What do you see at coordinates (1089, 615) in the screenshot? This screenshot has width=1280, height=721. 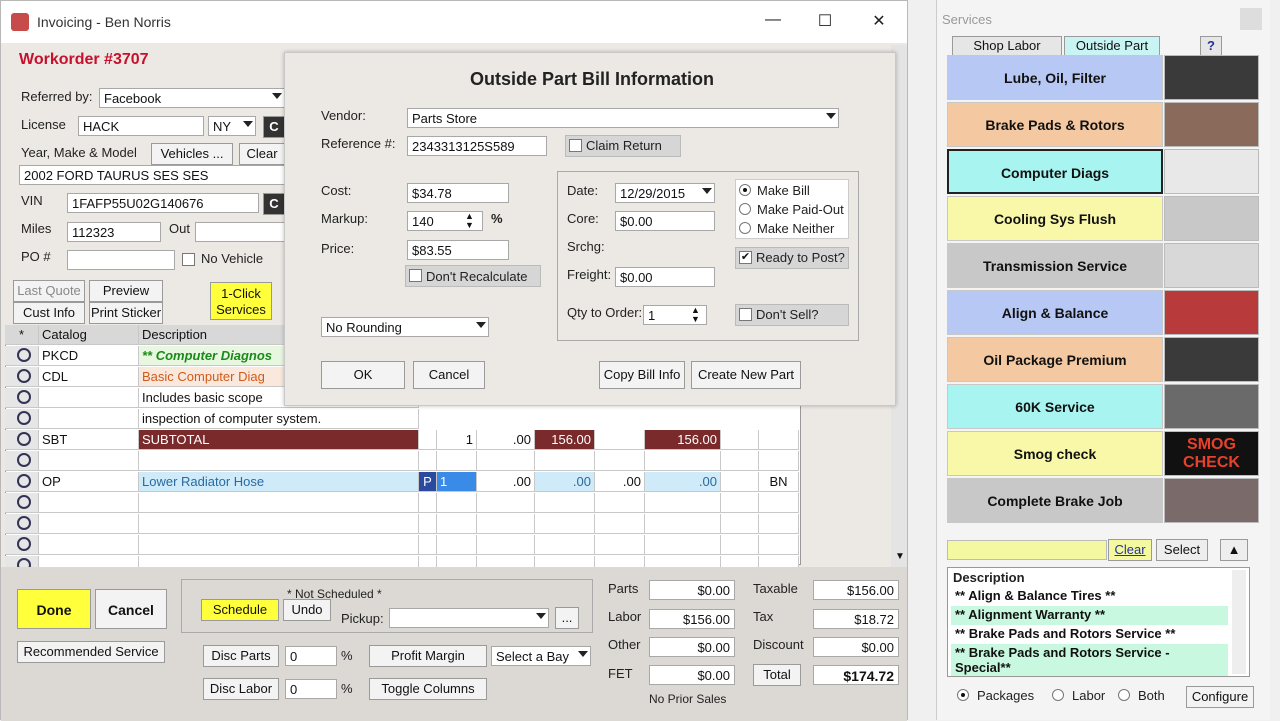 I see `list-item: ** Alignment Warranty **` at bounding box center [1089, 615].